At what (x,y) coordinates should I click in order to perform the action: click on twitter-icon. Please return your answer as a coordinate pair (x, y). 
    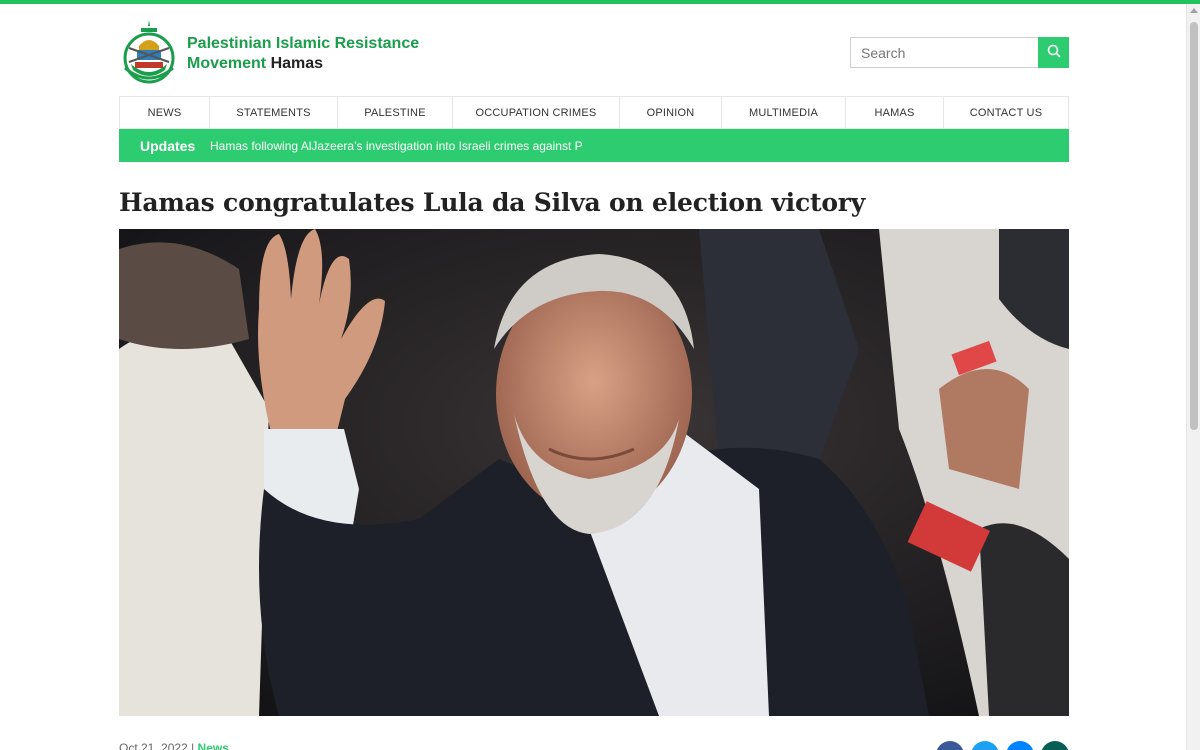
    Looking at the image, I should click on (985, 745).